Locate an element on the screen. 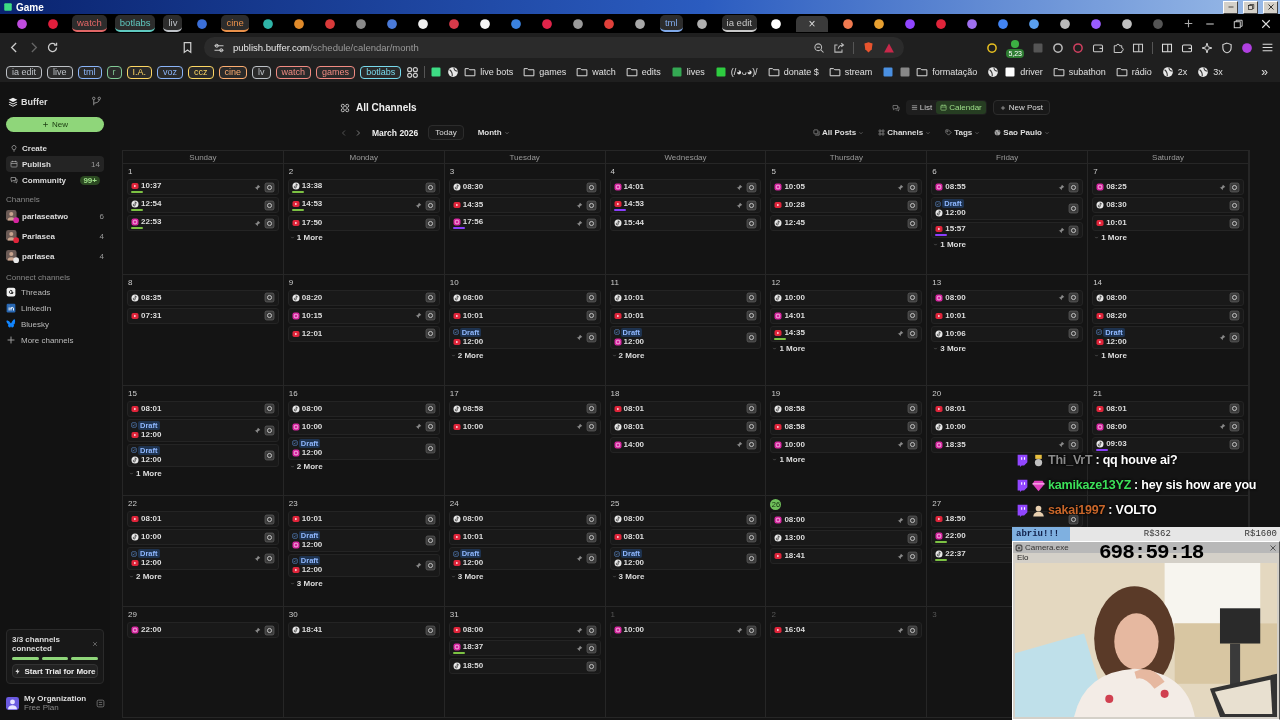 The height and width of the screenshot is (720, 1280). post-card: 08:35 is located at coordinates (203, 297).